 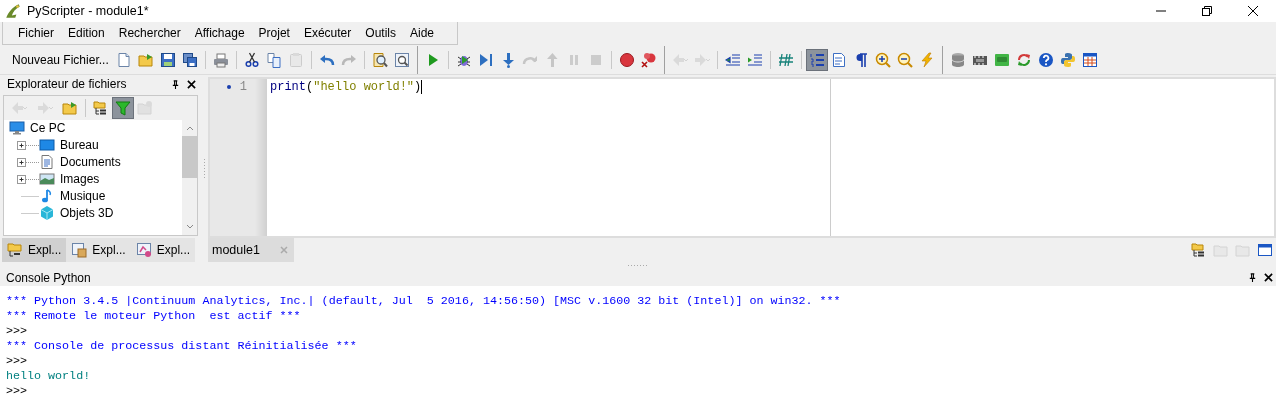 I want to click on console-line: hello world!, so click(x=49, y=376).